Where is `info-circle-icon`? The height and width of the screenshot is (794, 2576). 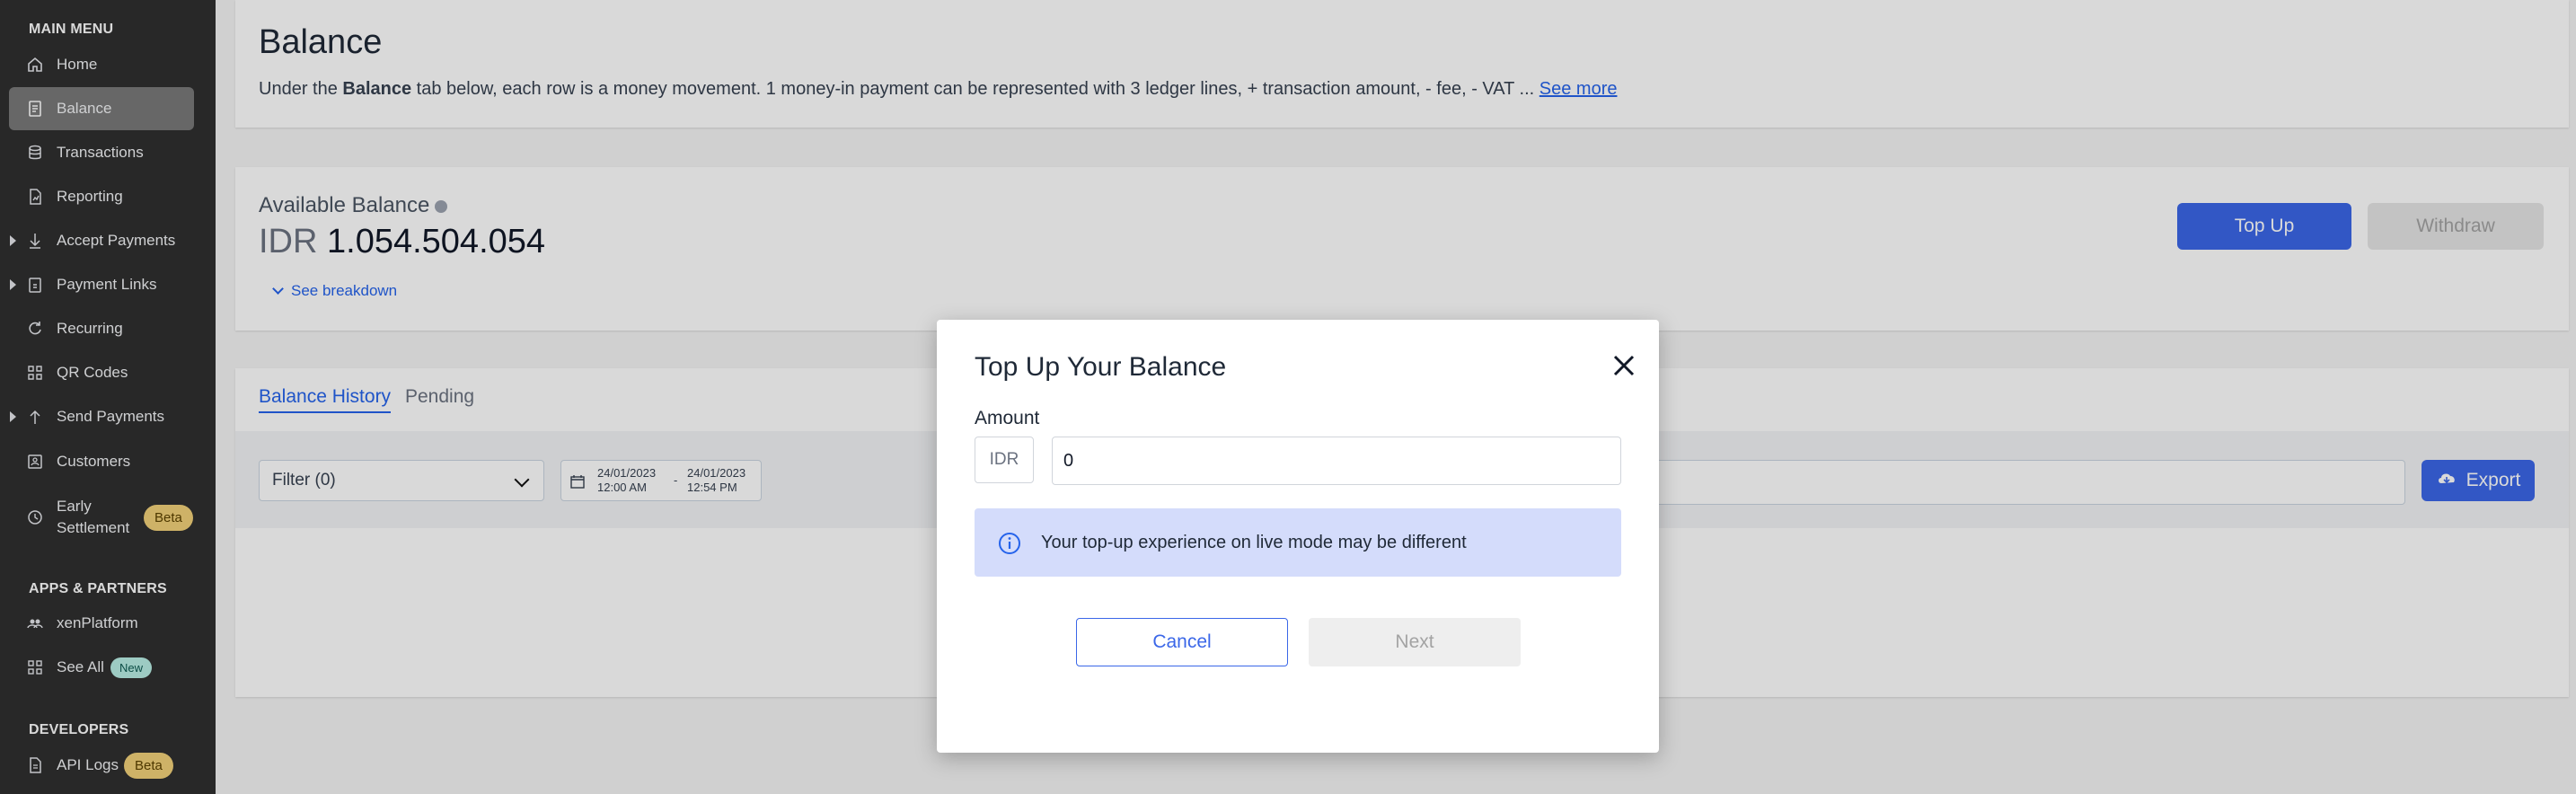 info-circle-icon is located at coordinates (1009, 543).